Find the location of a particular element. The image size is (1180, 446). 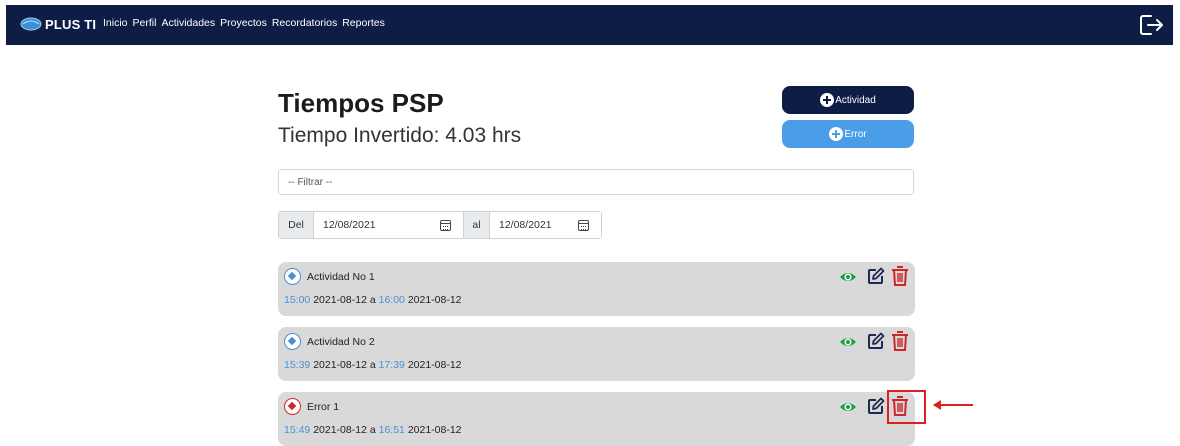

card-title: Actividad No 1 is located at coordinates (341, 277).